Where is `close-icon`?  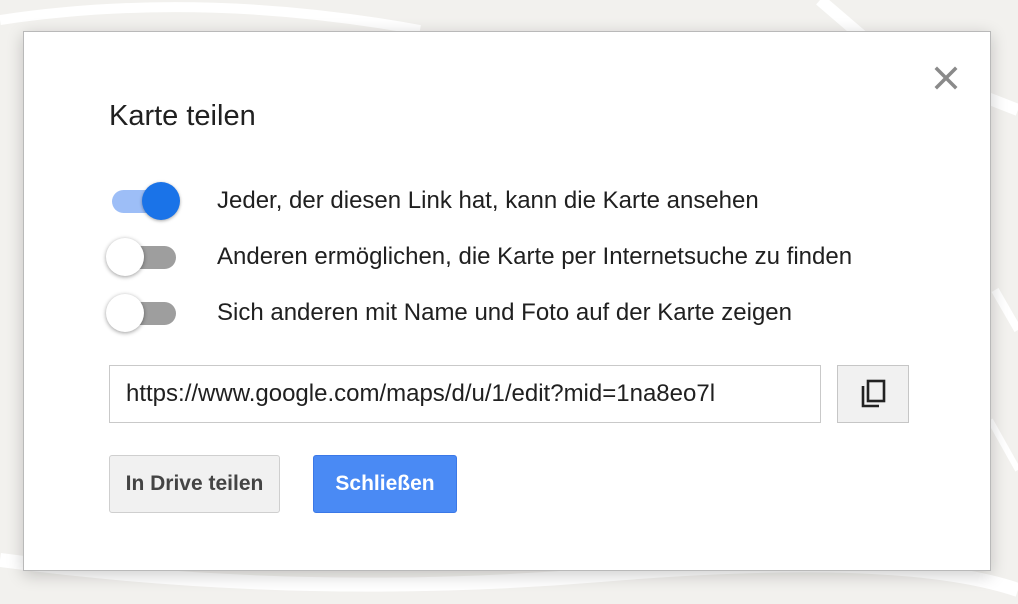
close-icon is located at coordinates (946, 78).